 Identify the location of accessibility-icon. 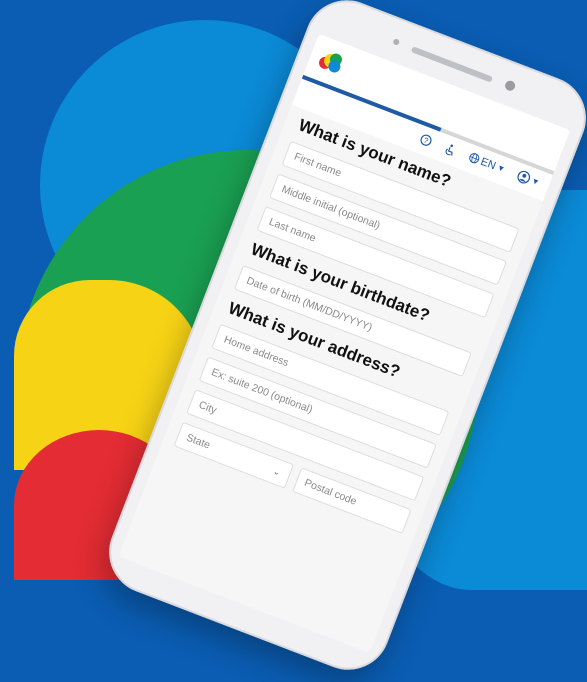
(449, 149).